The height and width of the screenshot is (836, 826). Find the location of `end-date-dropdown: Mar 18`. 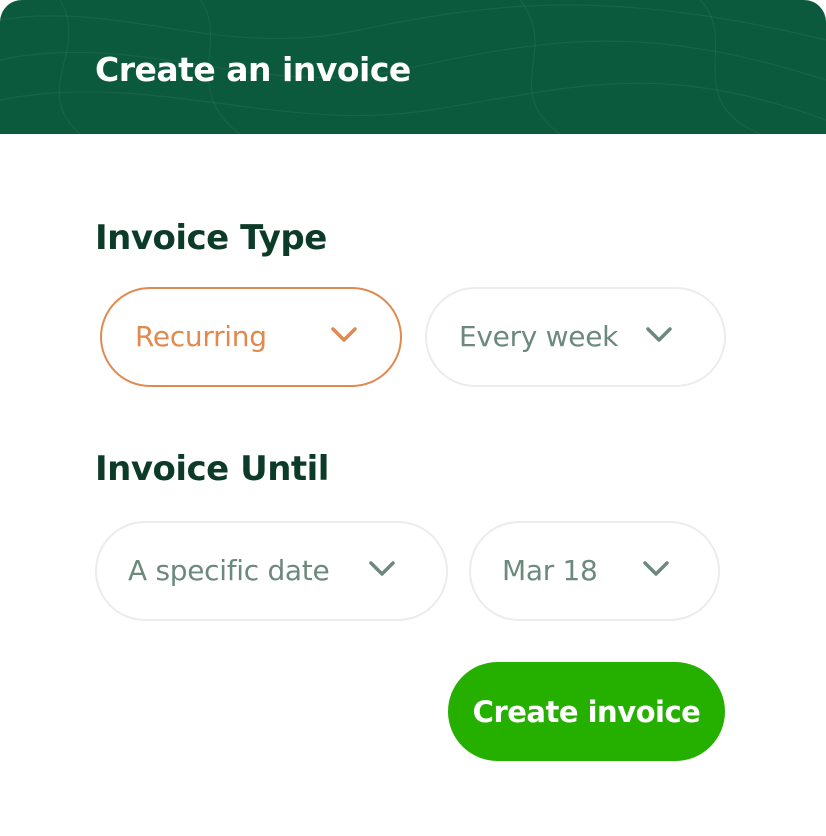

end-date-dropdown: Mar 18 is located at coordinates (594, 571).